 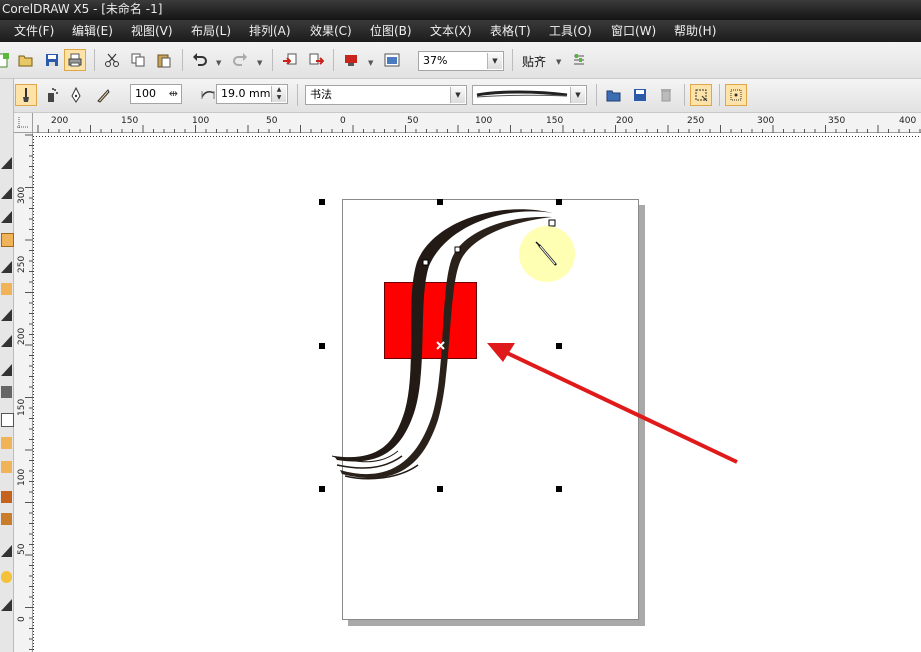 What do you see at coordinates (6, 163) in the screenshot?
I see `pick-tool-icon` at bounding box center [6, 163].